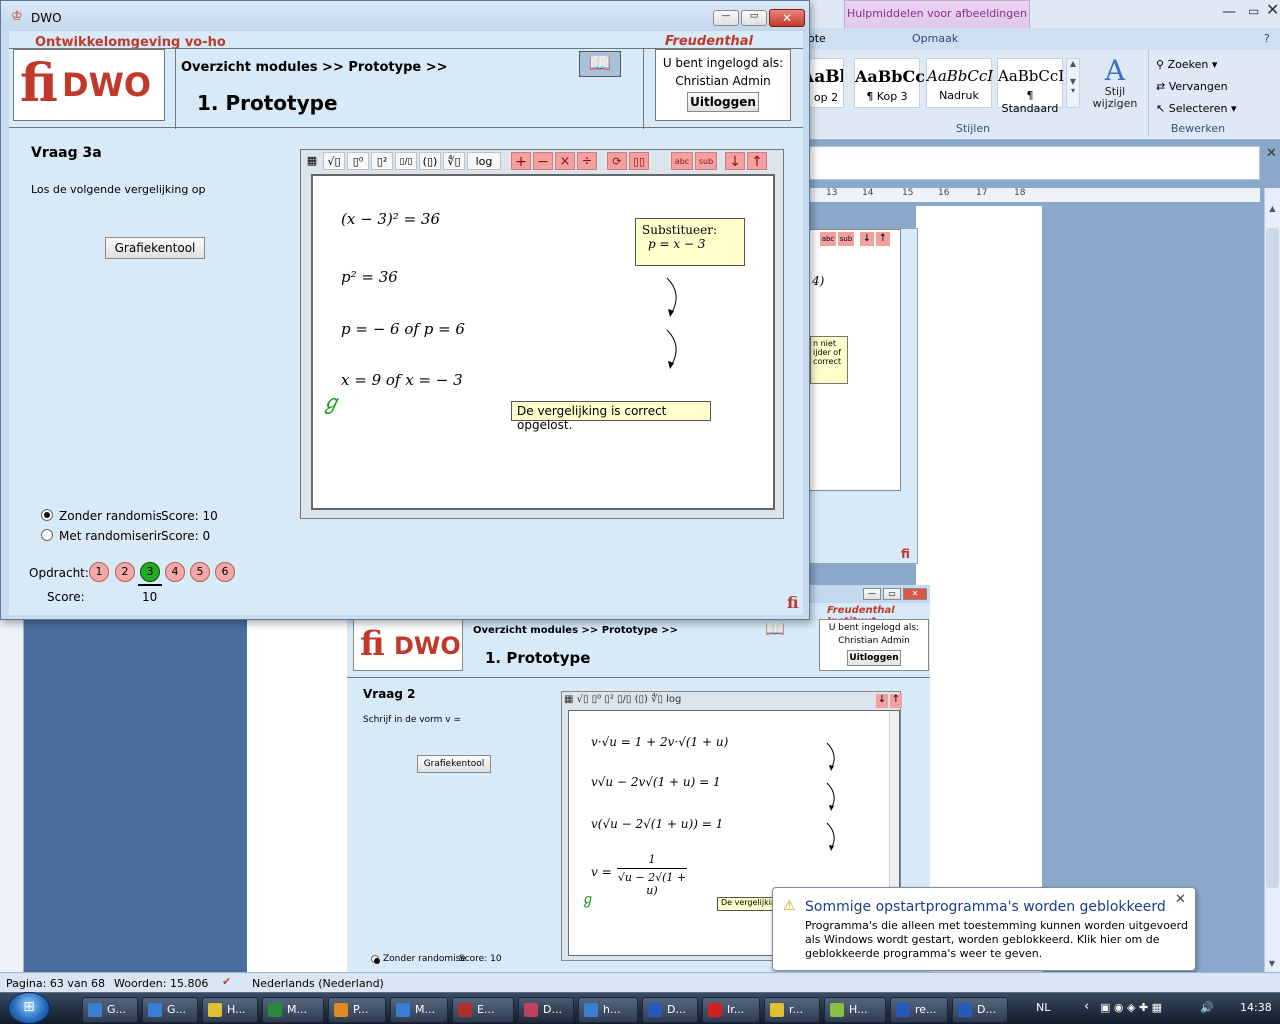  Describe the element at coordinates (723, 102) in the screenshot. I see `logout-button: Uitloggen` at that location.